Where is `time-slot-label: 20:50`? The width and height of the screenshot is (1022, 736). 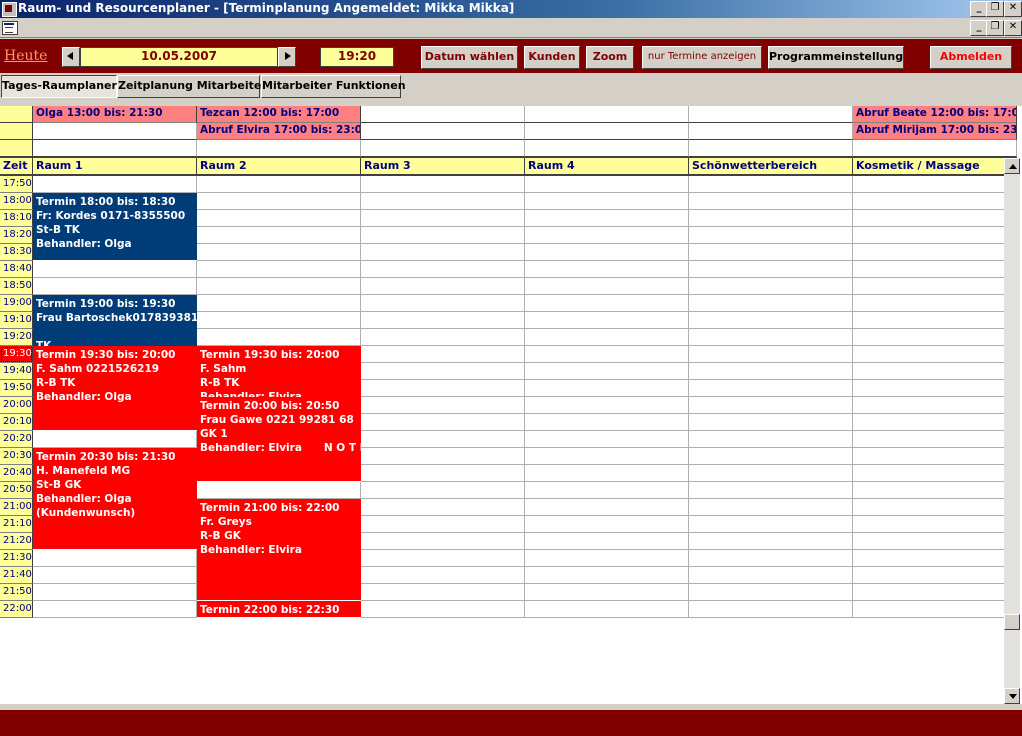
time-slot-label: 20:50 is located at coordinates (16, 490).